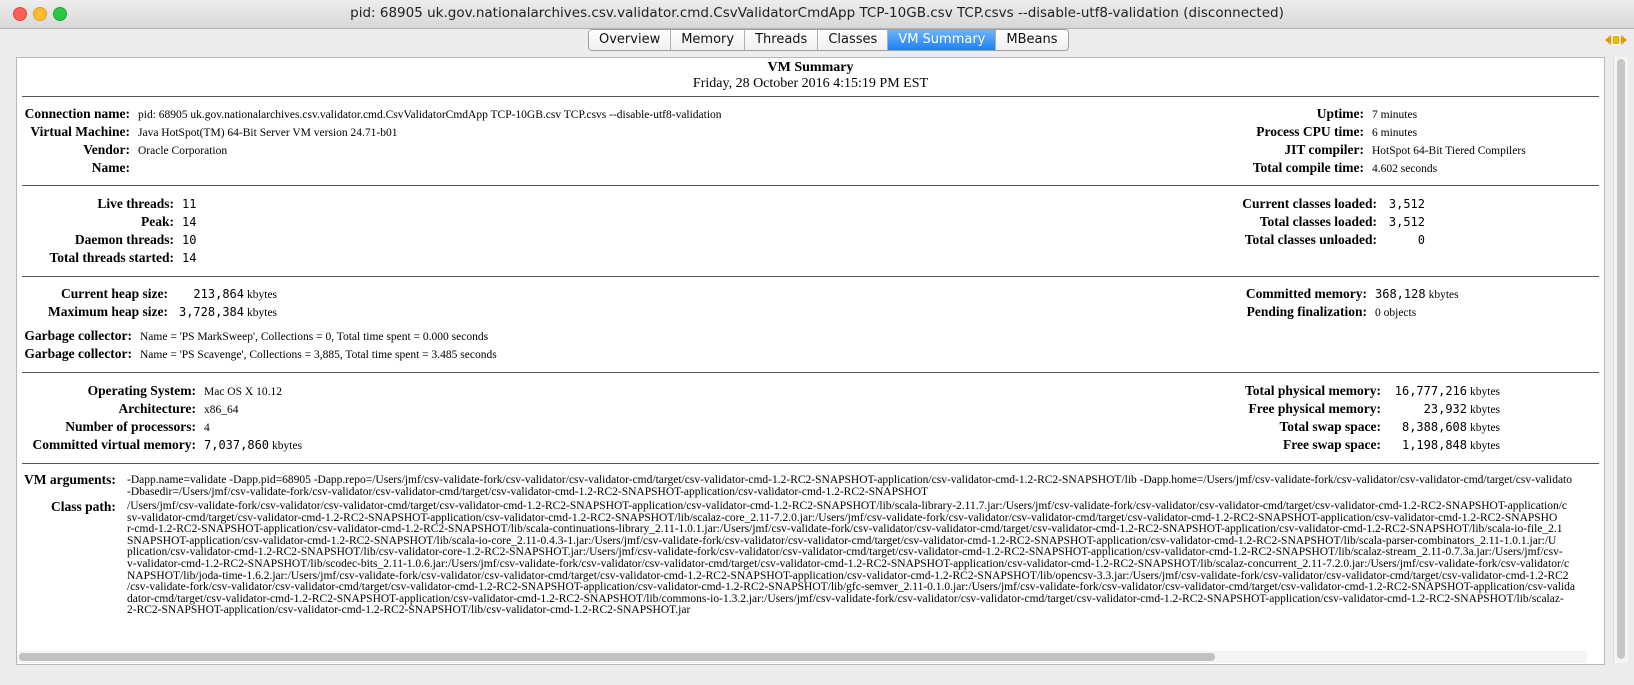 This screenshot has width=1634, height=685. Describe the element at coordinates (287, 446) in the screenshot. I see `committed-virtual-memory-unit: kbytes` at that location.